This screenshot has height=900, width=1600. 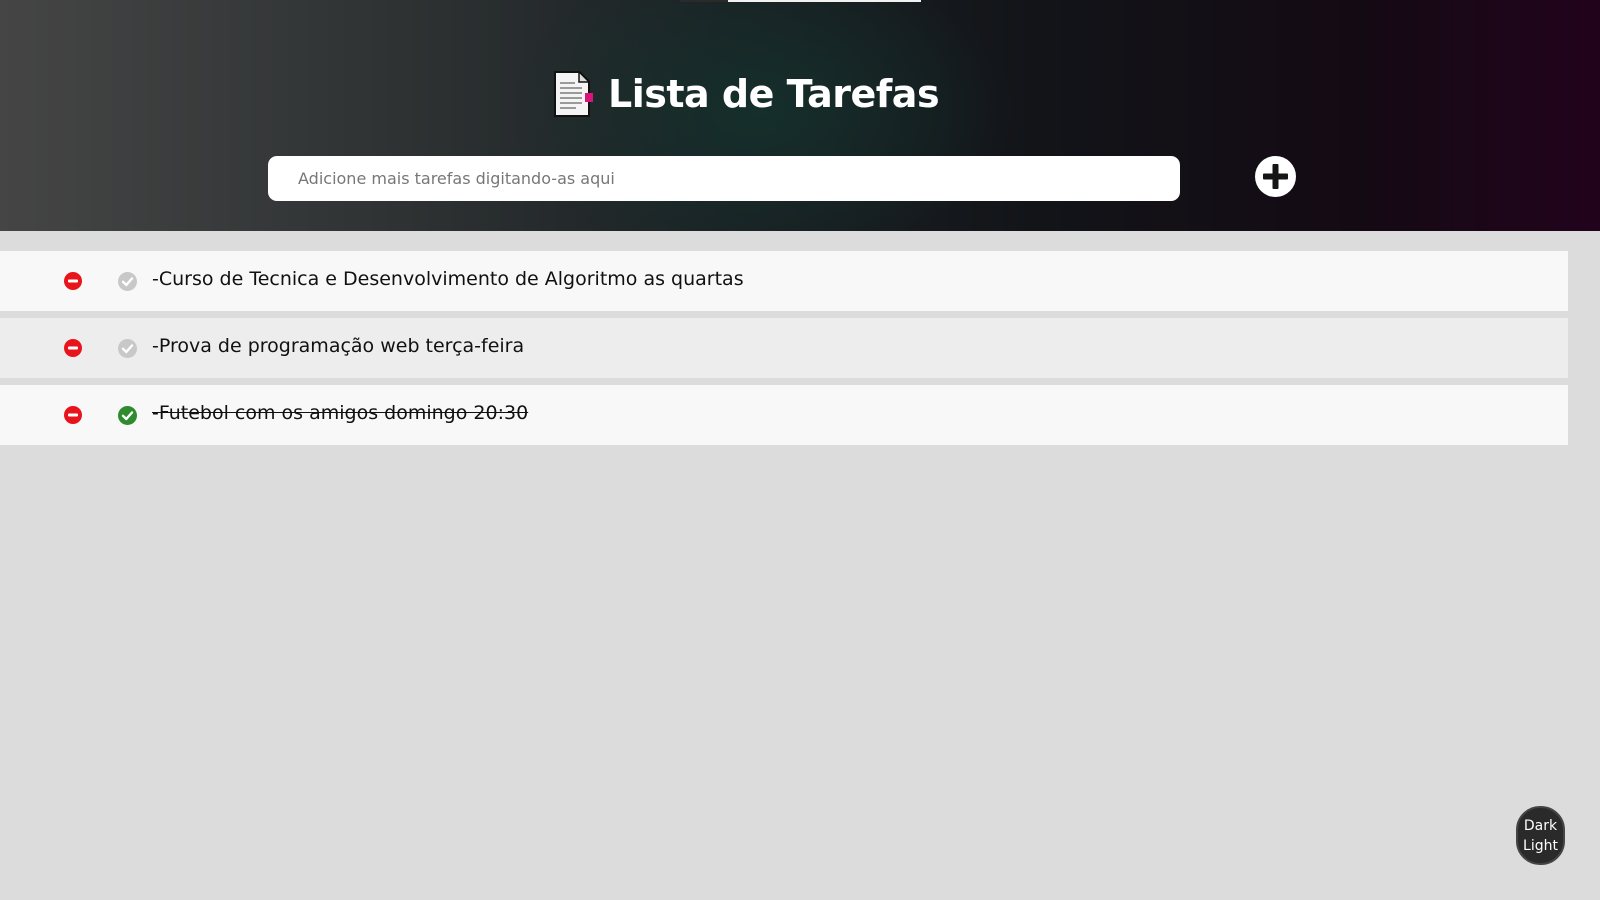 What do you see at coordinates (340, 413) in the screenshot?
I see `task-text: -Futebol com os amigos domingo 20:30` at bounding box center [340, 413].